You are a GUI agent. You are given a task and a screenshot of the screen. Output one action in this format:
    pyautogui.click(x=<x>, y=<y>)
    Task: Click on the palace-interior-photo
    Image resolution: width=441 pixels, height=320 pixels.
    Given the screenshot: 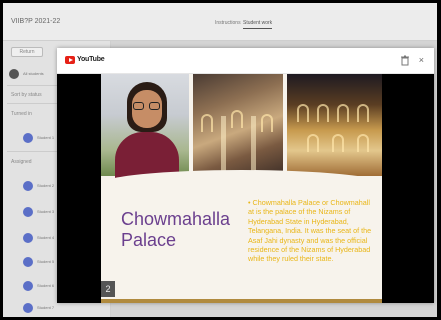 What is the action you would take?
    pyautogui.click(x=238, y=125)
    